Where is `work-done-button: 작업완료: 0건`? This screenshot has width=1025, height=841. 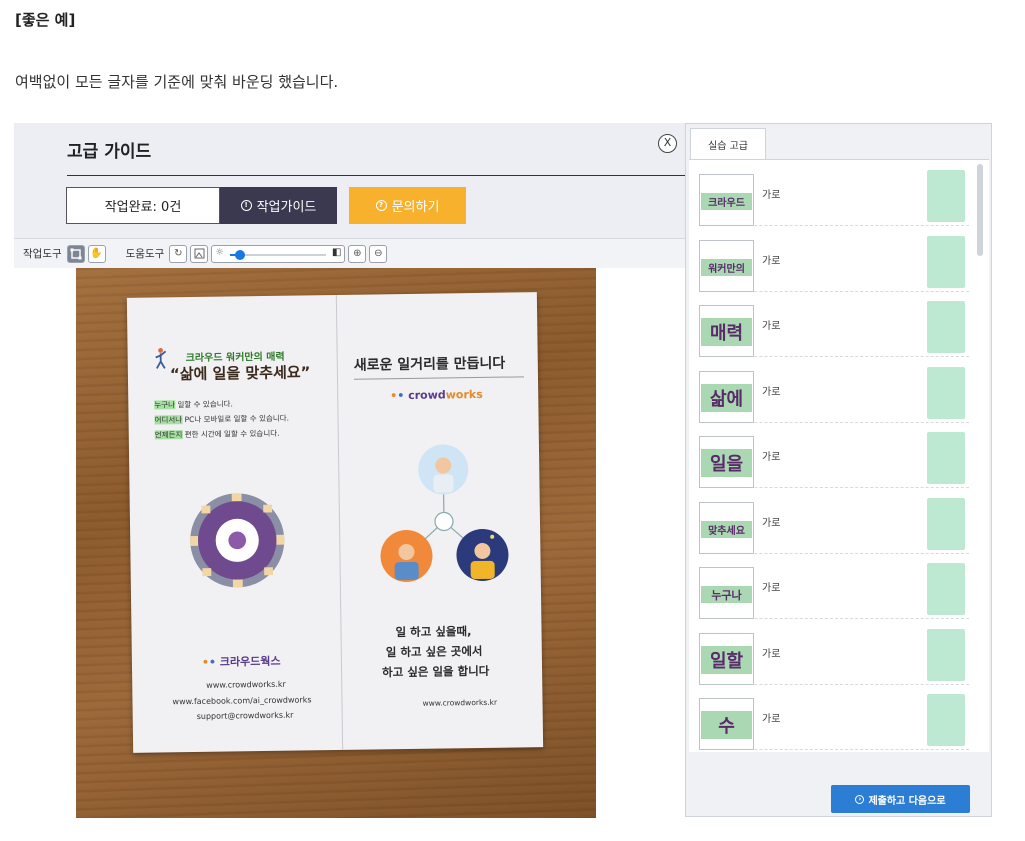 work-done-button: 작업완료: 0건 is located at coordinates (143, 205).